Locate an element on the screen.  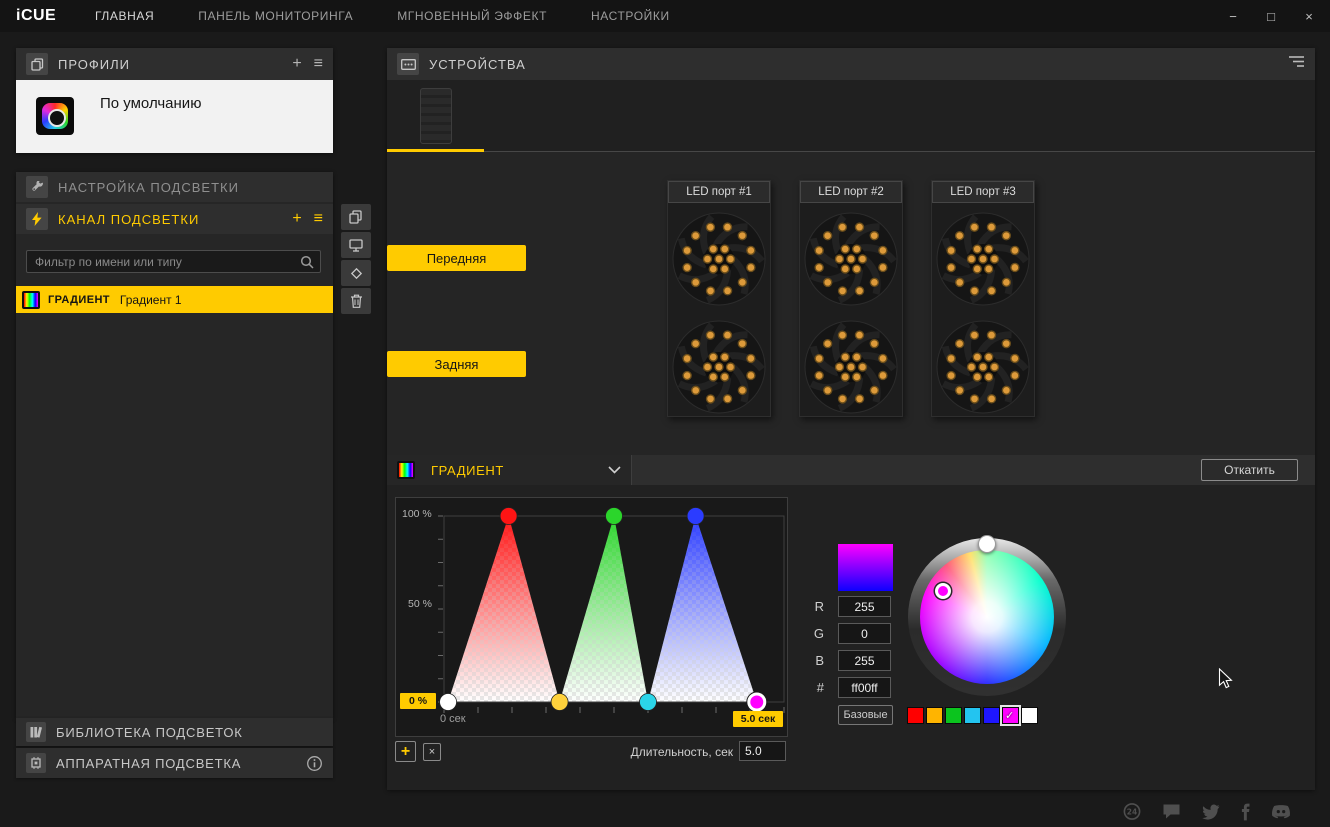
hardware-label: АППАРАТНАЯ ПОДСВЕТКА is located at coordinates (149, 763).